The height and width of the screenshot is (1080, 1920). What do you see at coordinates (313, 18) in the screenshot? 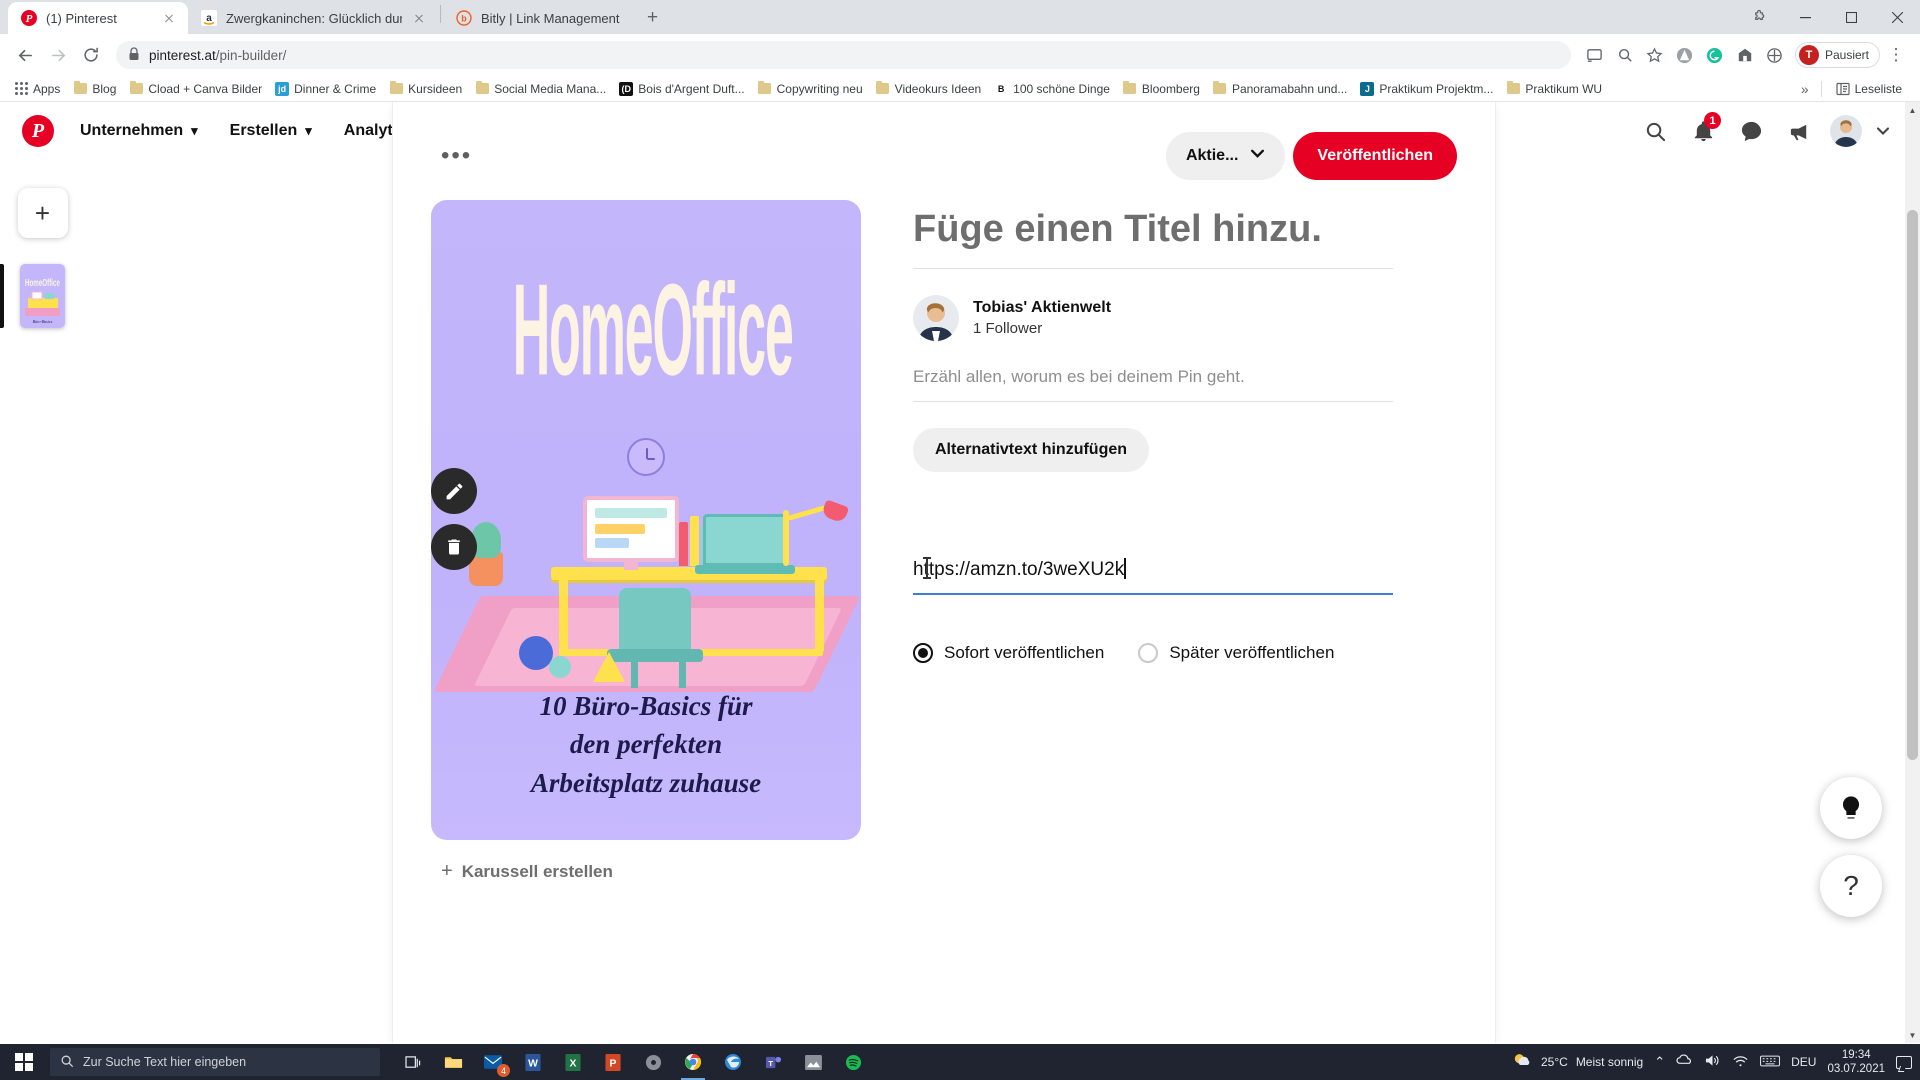
I see `browser-tab-amazon: a Zwergkaninchen: Glücklich durch` at bounding box center [313, 18].